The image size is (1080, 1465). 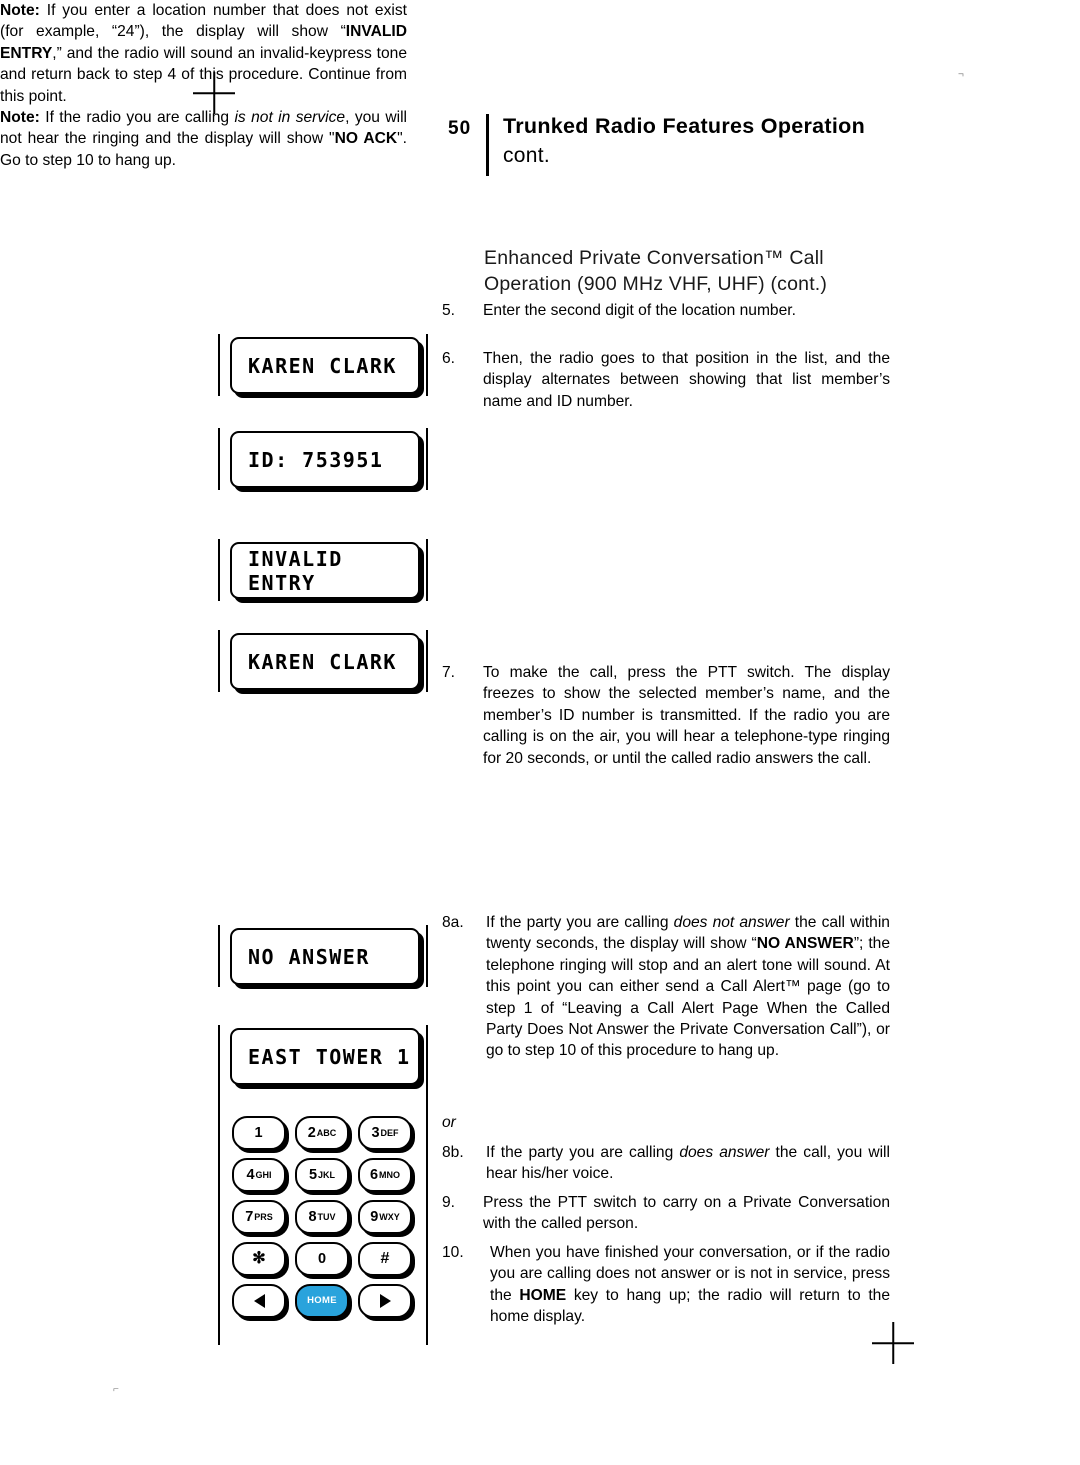 What do you see at coordinates (449, 310) in the screenshot?
I see `step-5-number: 5.` at bounding box center [449, 310].